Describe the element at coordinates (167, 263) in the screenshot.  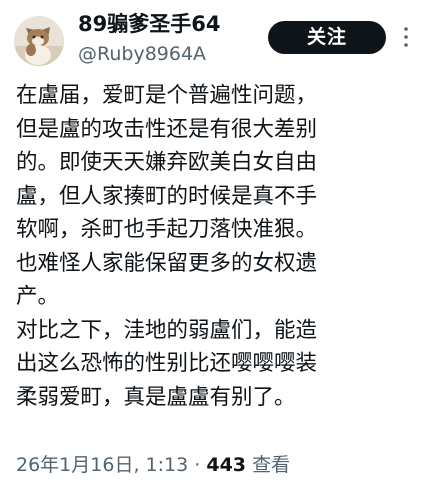
I see `tweet-text-line: 也难怪人家能保留更多的女权遗` at that location.